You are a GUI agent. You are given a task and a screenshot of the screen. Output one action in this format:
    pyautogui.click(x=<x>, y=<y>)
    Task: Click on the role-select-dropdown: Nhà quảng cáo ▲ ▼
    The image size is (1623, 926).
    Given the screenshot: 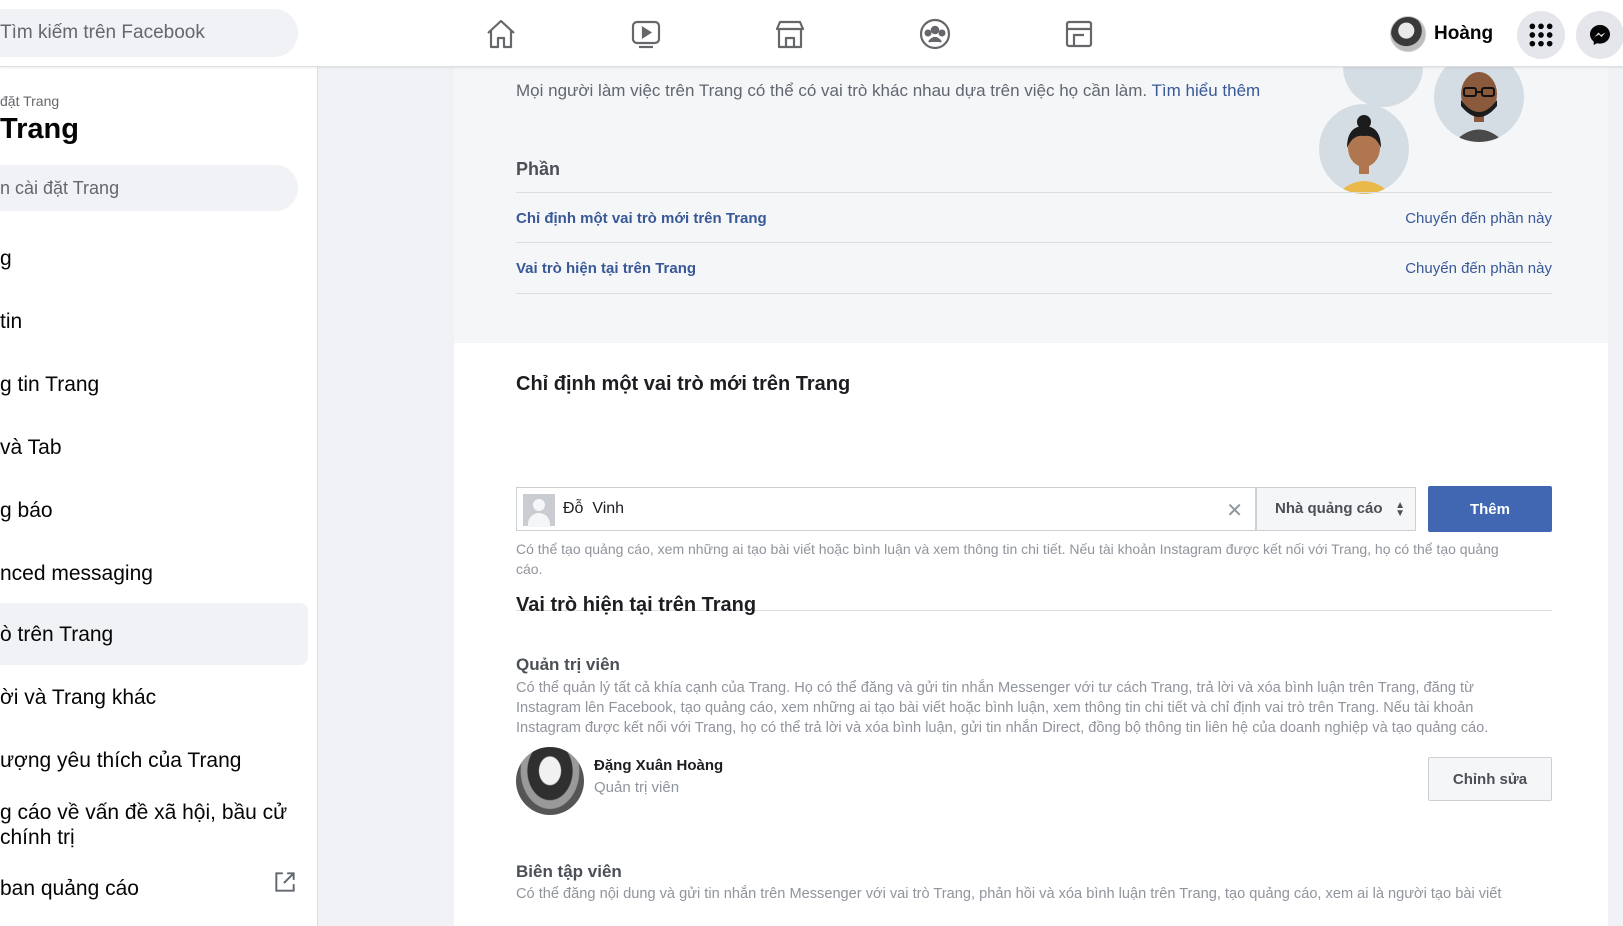 What is the action you would take?
    pyautogui.click(x=1336, y=509)
    